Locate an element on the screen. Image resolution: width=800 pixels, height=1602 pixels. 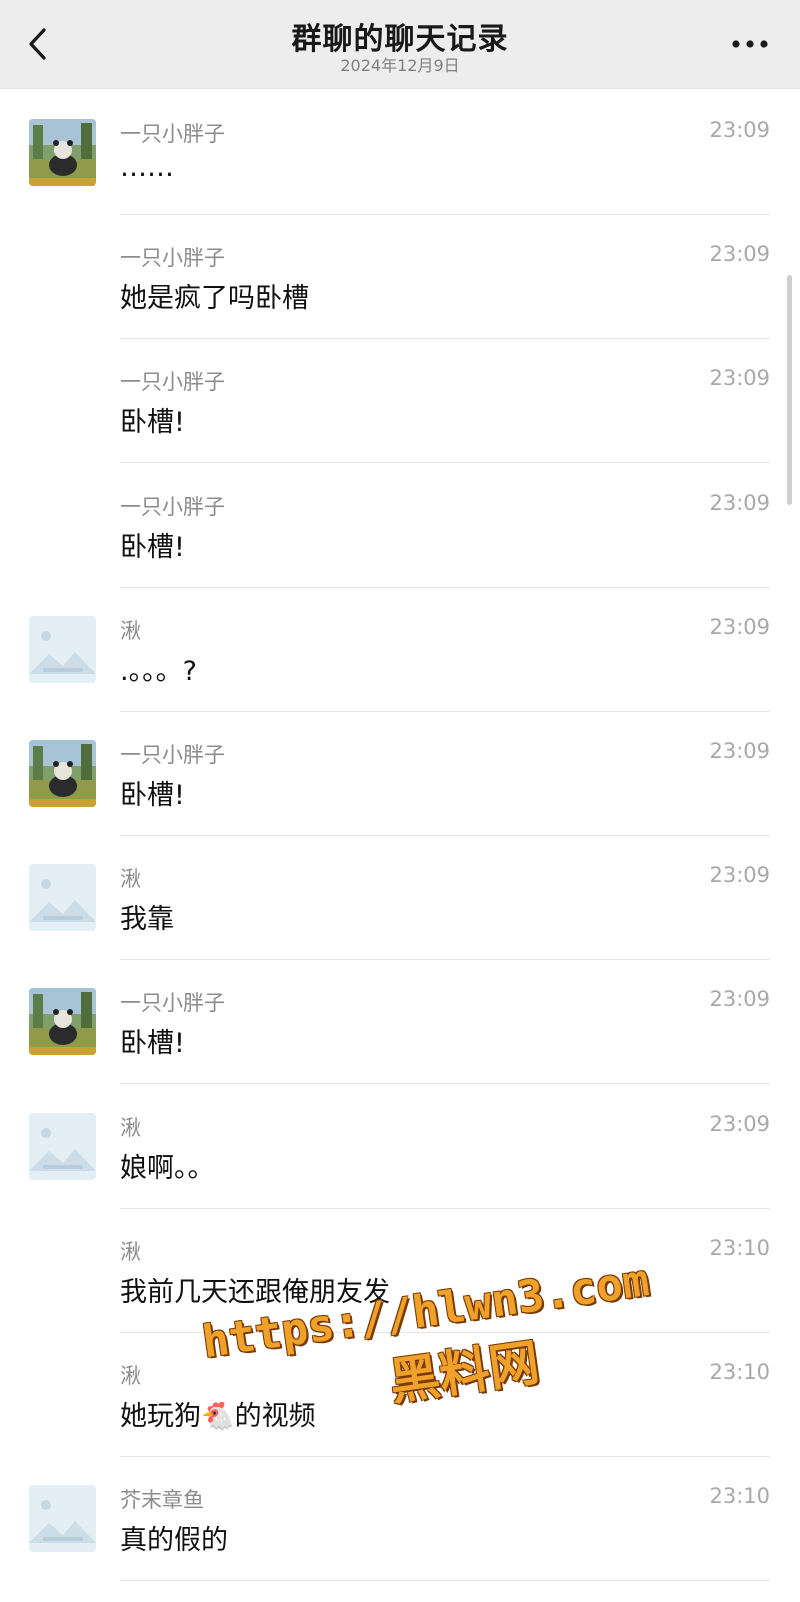
scrollbar is located at coordinates (789, 390).